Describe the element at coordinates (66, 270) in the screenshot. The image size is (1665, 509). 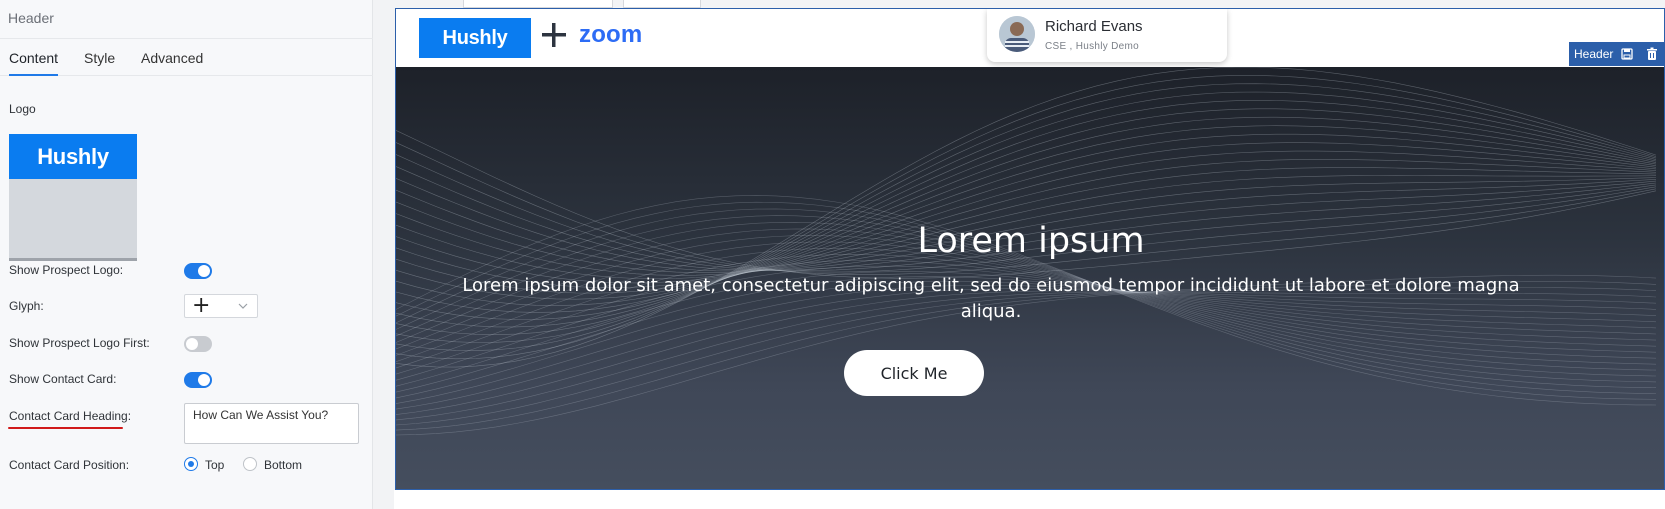
I see `show-prospect-logo-label: Show Prospect Logo:` at that location.